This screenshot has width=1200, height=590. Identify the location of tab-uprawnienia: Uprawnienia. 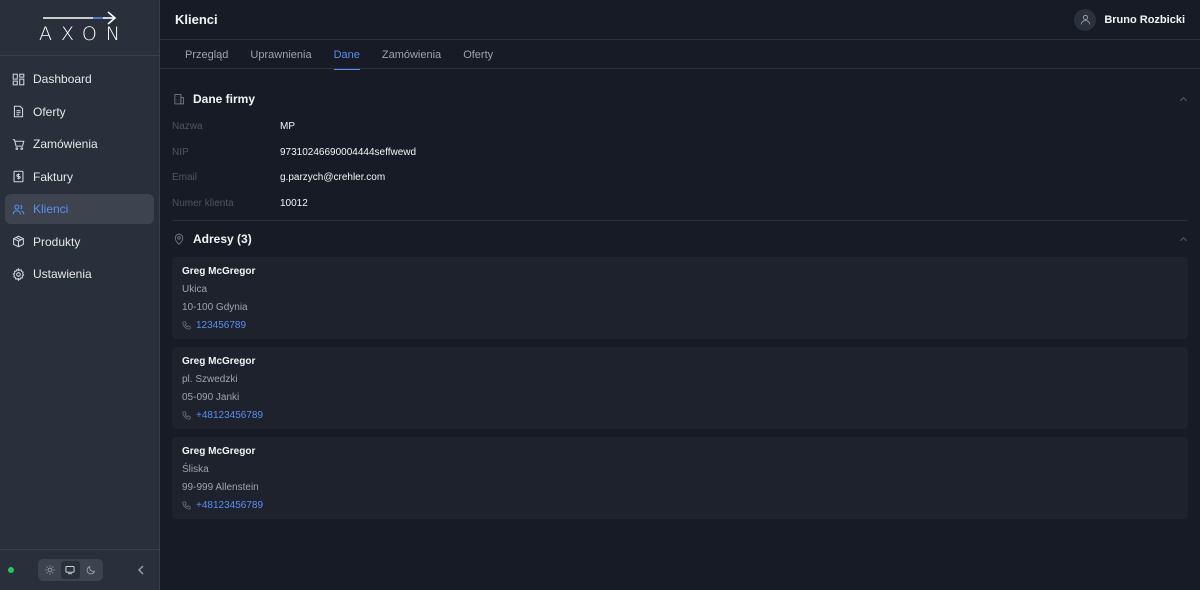
(280, 54).